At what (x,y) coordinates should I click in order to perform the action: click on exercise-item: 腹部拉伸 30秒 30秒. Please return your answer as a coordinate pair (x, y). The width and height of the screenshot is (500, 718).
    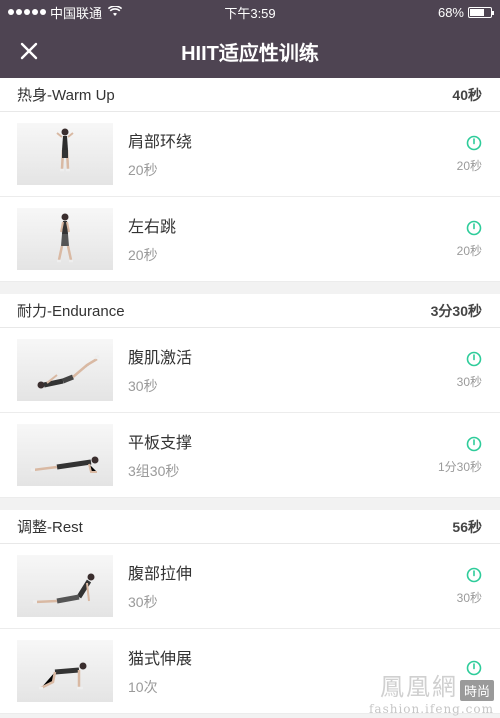
    Looking at the image, I should click on (250, 586).